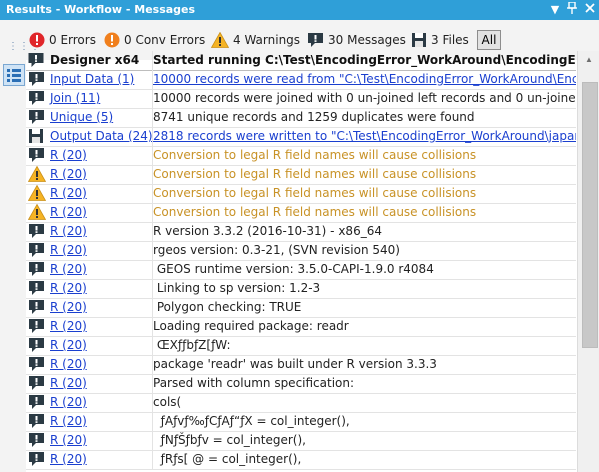 The height and width of the screenshot is (472, 599). What do you see at coordinates (251, 421) in the screenshot?
I see `message-text: ƒAƒvƒ‰ƒCƒAƒ“ƒX = col_integer(),` at bounding box center [251, 421].